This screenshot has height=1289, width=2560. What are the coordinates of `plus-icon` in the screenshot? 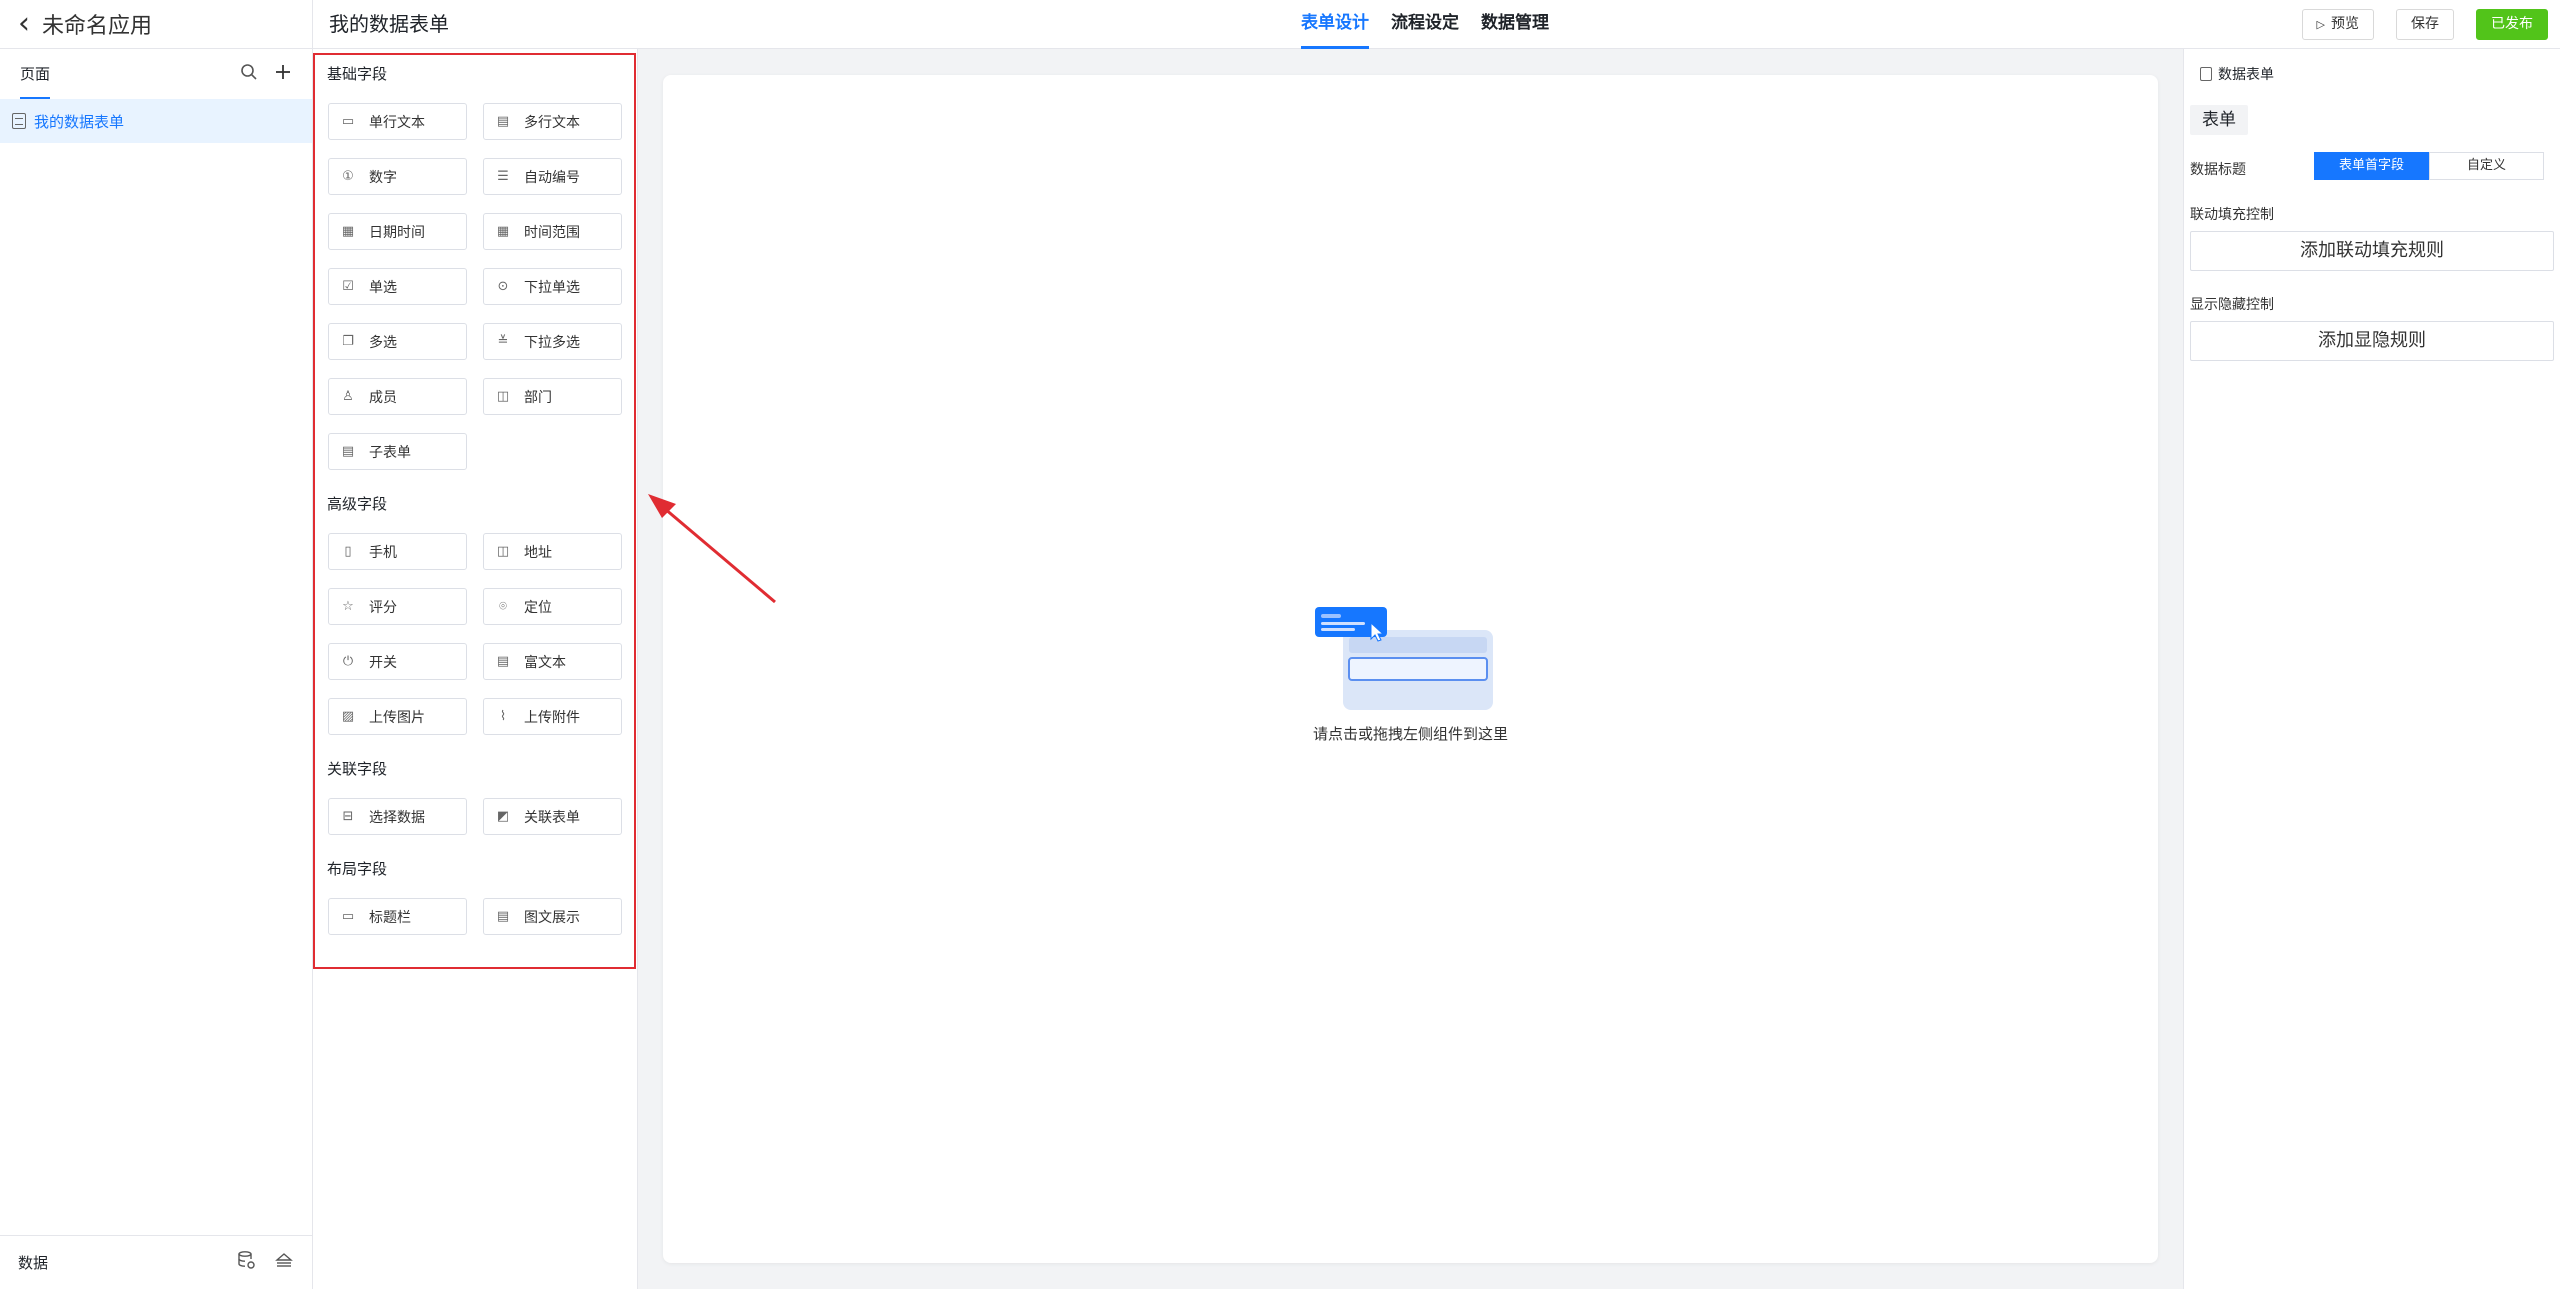 It's located at (283, 74).